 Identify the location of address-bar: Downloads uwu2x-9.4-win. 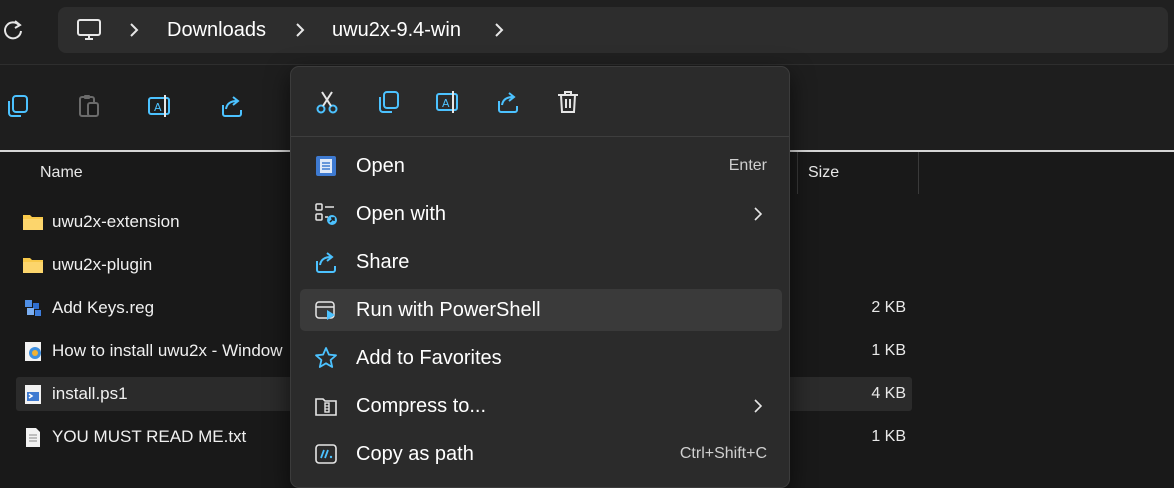
(613, 30).